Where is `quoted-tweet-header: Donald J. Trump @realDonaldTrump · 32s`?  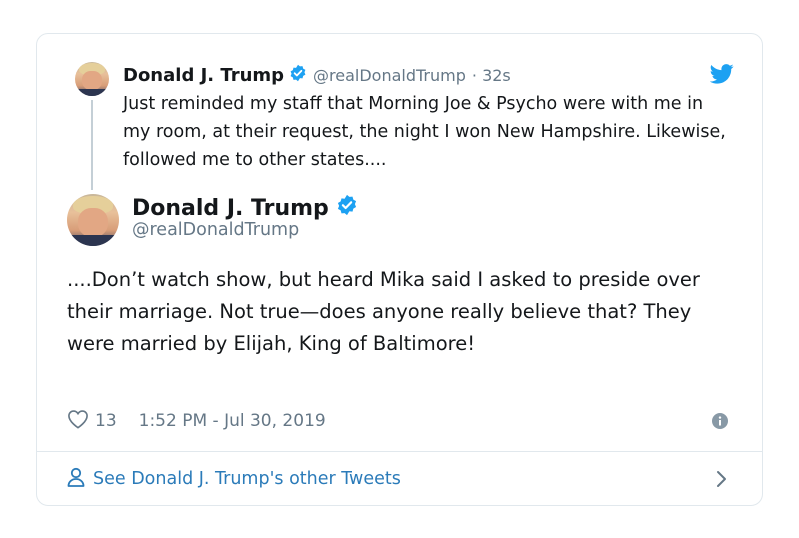
quoted-tweet-header: Donald J. Trump @realDonaldTrump · 32s is located at coordinates (317, 75).